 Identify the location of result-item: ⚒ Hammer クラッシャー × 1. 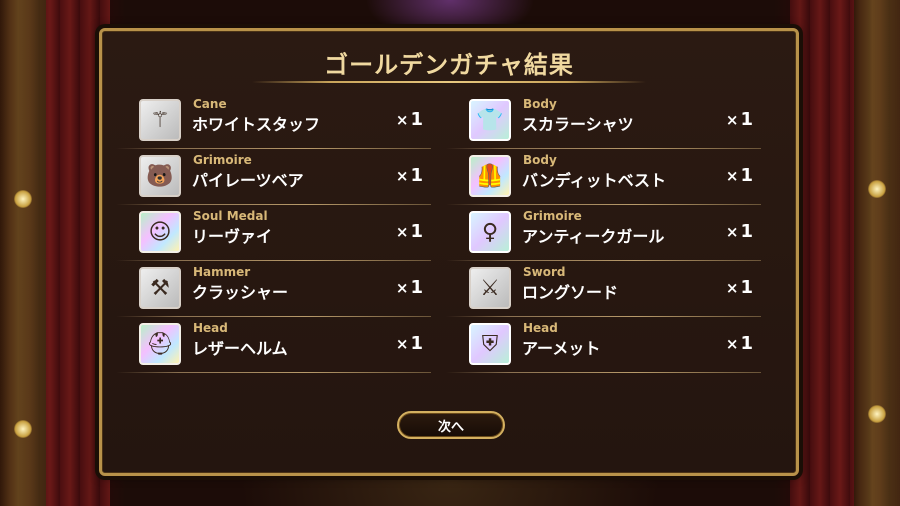
(273, 292).